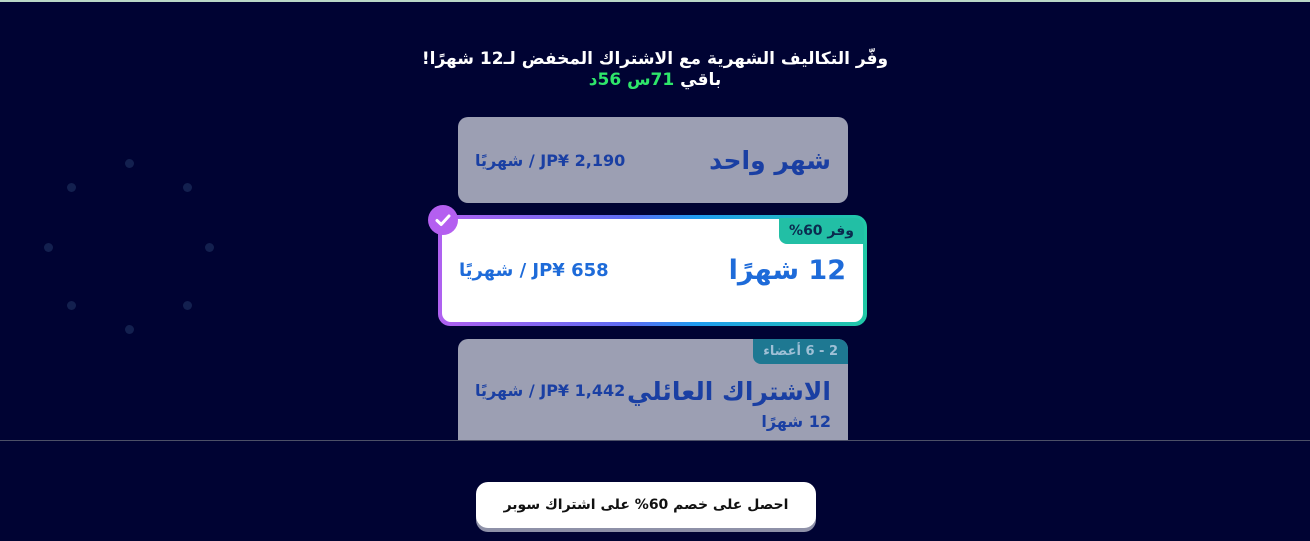 The width and height of the screenshot is (1310, 541). Describe the element at coordinates (534, 270) in the screenshot. I see `plan-price: JP¥ 658 / شهريًا` at that location.